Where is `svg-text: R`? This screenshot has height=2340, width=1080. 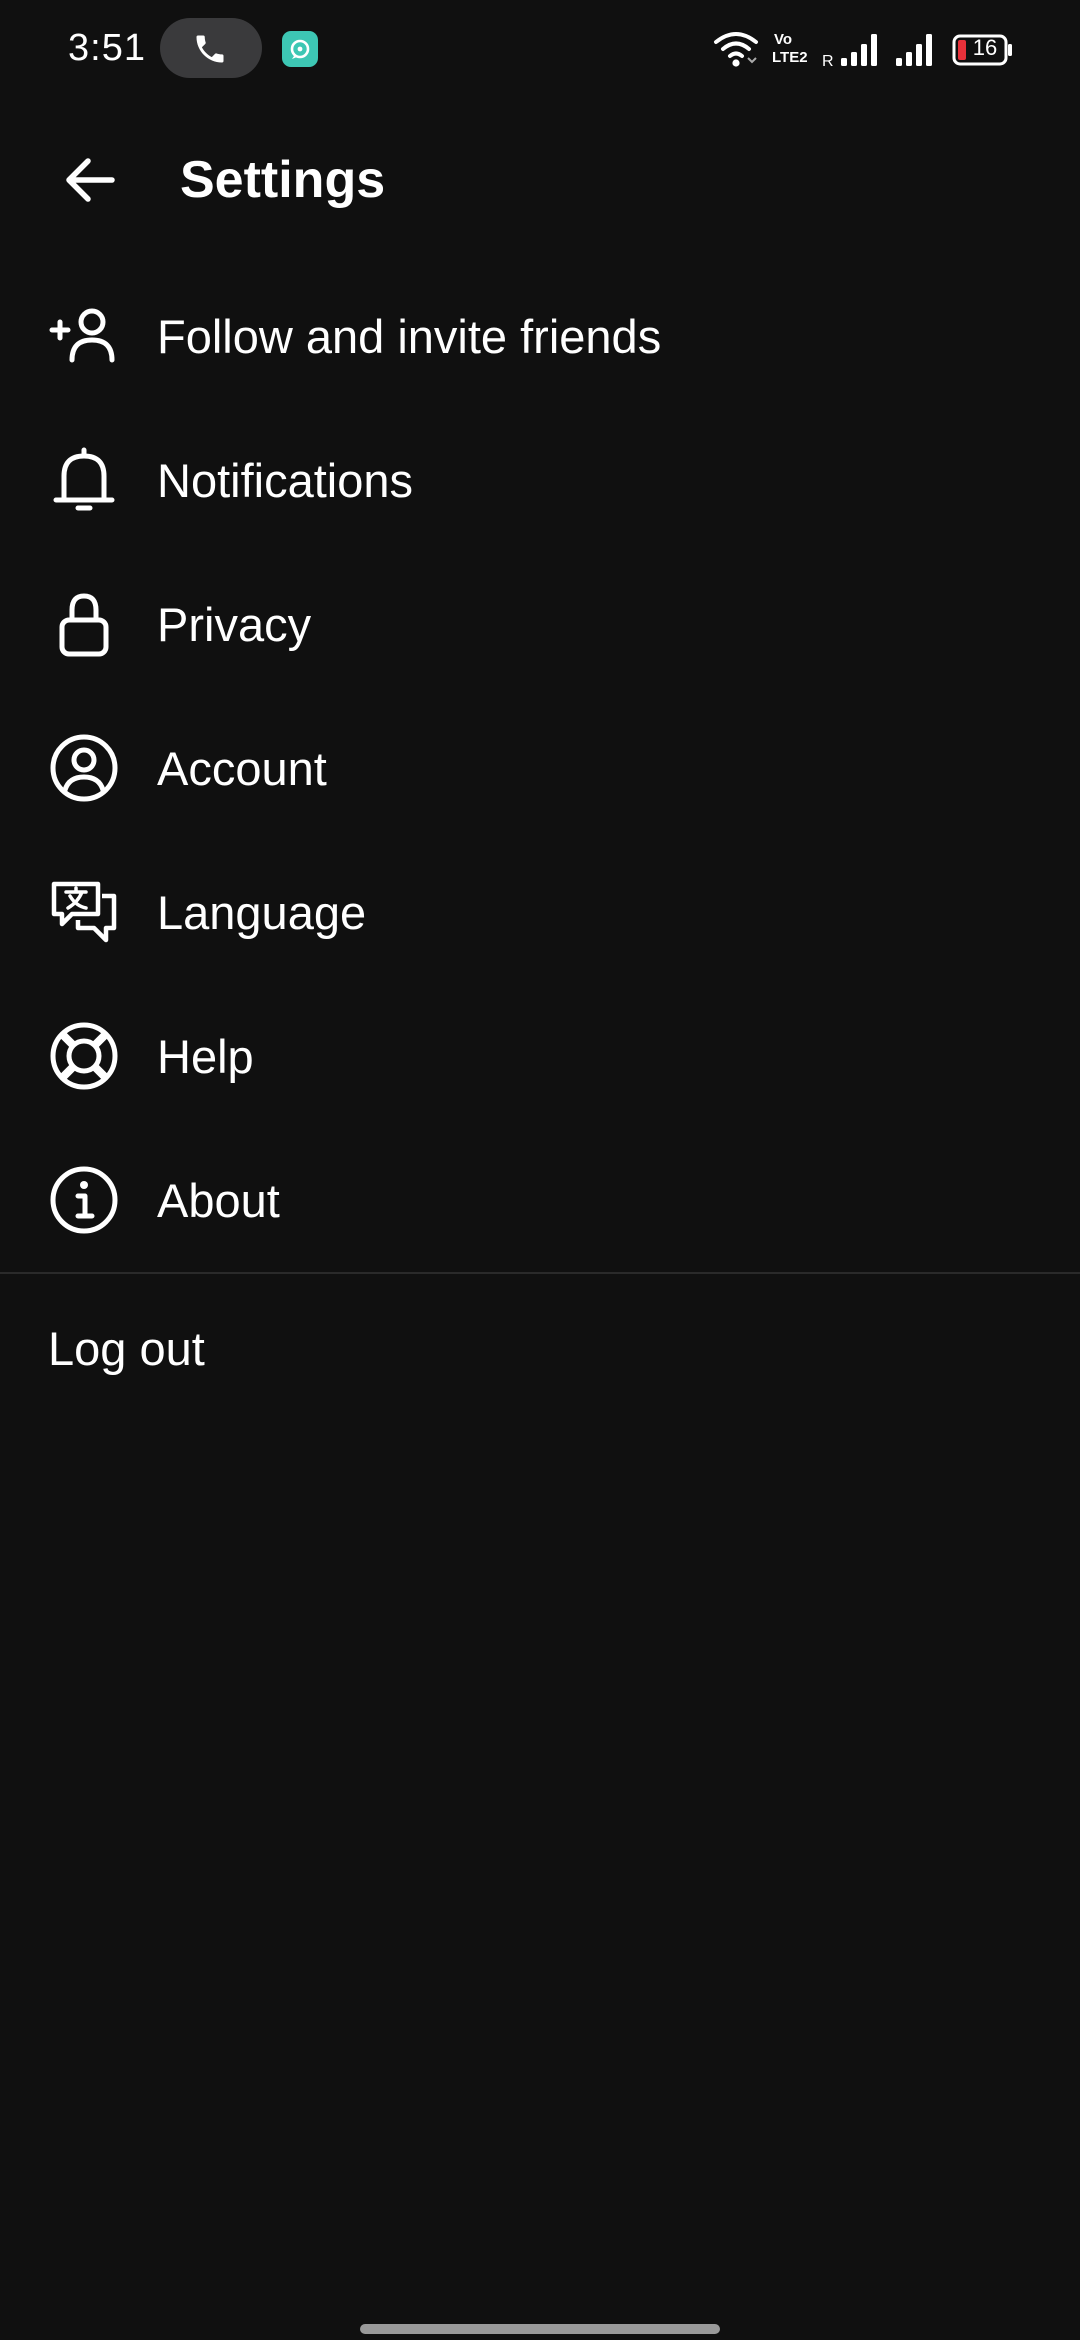 svg-text: R is located at coordinates (828, 61).